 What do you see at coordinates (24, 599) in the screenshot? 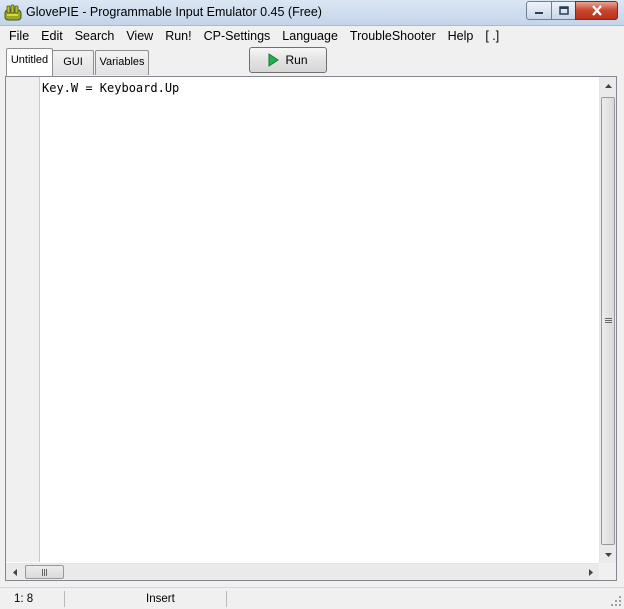
I see `cursor-position: 1: 8` at bounding box center [24, 599].